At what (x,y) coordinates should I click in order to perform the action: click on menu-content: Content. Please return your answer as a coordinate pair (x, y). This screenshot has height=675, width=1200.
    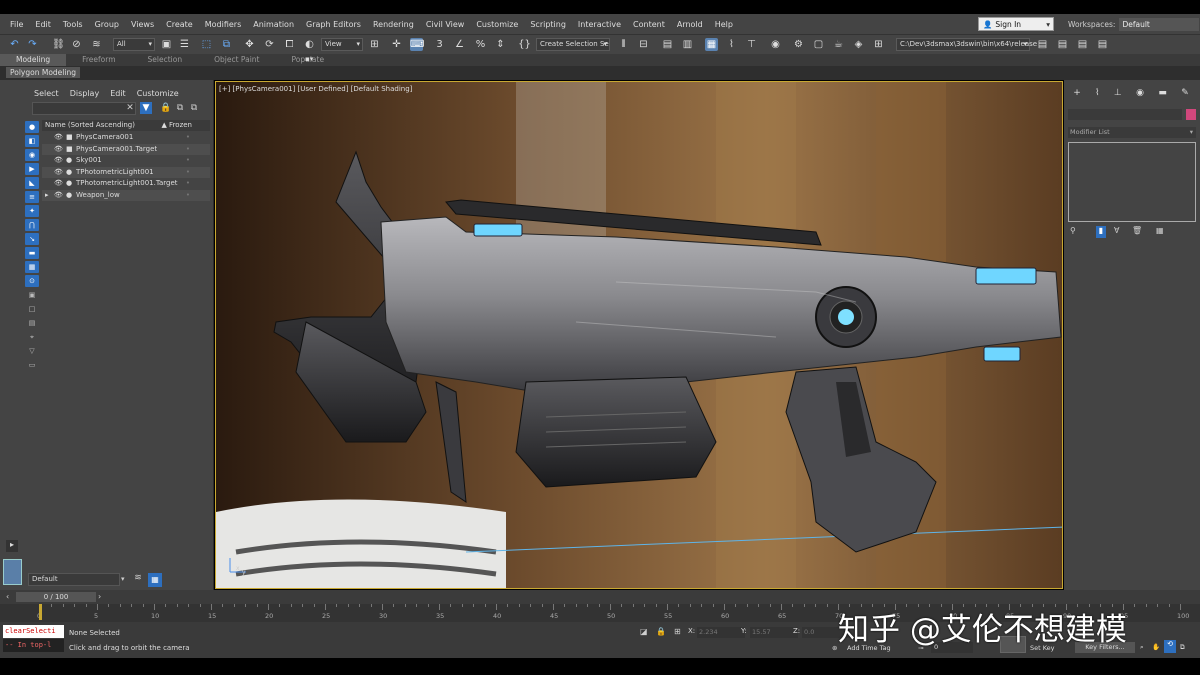
    Looking at the image, I should click on (649, 24).